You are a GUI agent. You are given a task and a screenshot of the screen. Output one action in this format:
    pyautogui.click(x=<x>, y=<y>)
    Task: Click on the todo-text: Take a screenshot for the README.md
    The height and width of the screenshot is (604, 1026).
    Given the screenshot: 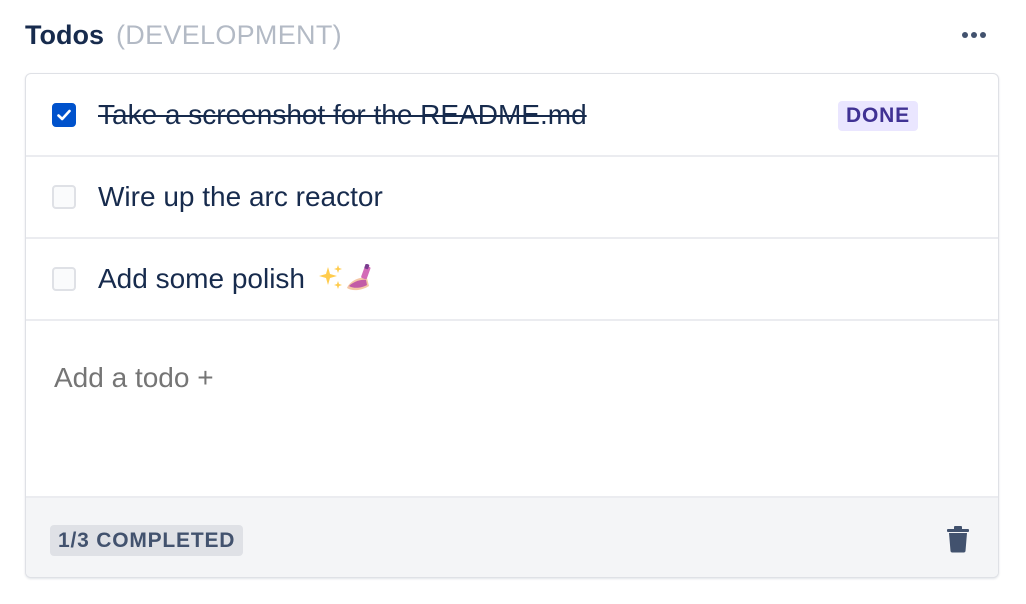 What is the action you would take?
    pyautogui.click(x=342, y=115)
    